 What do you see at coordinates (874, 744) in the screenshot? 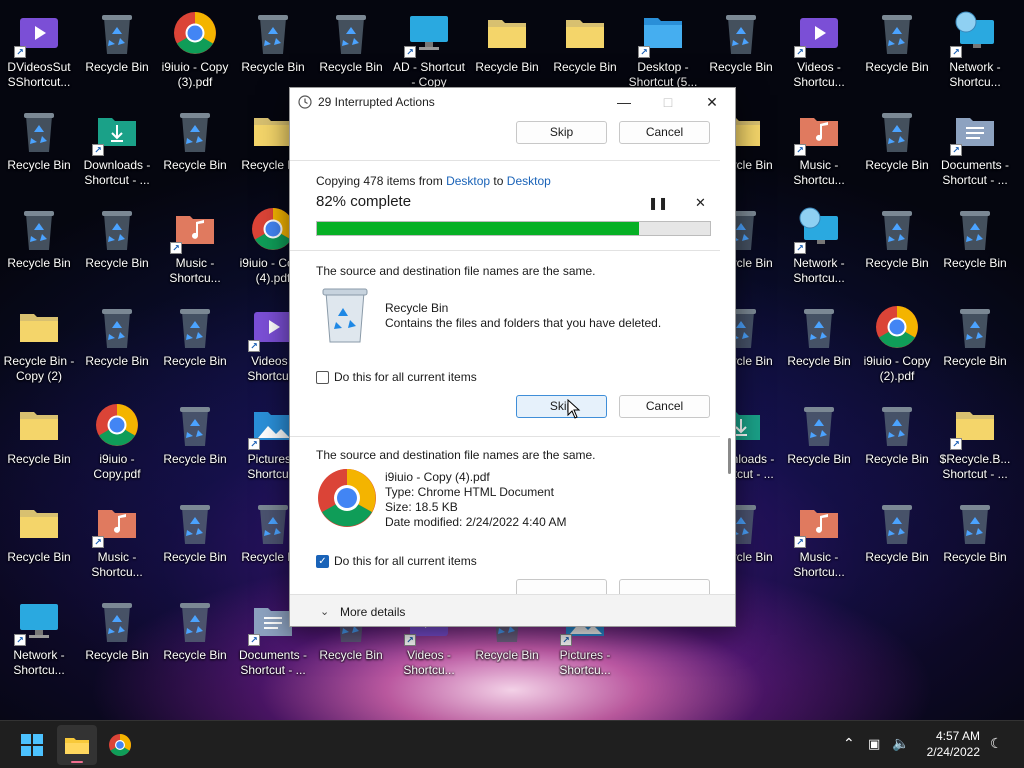
I see `network-tray-icon: ▣` at bounding box center [874, 744].